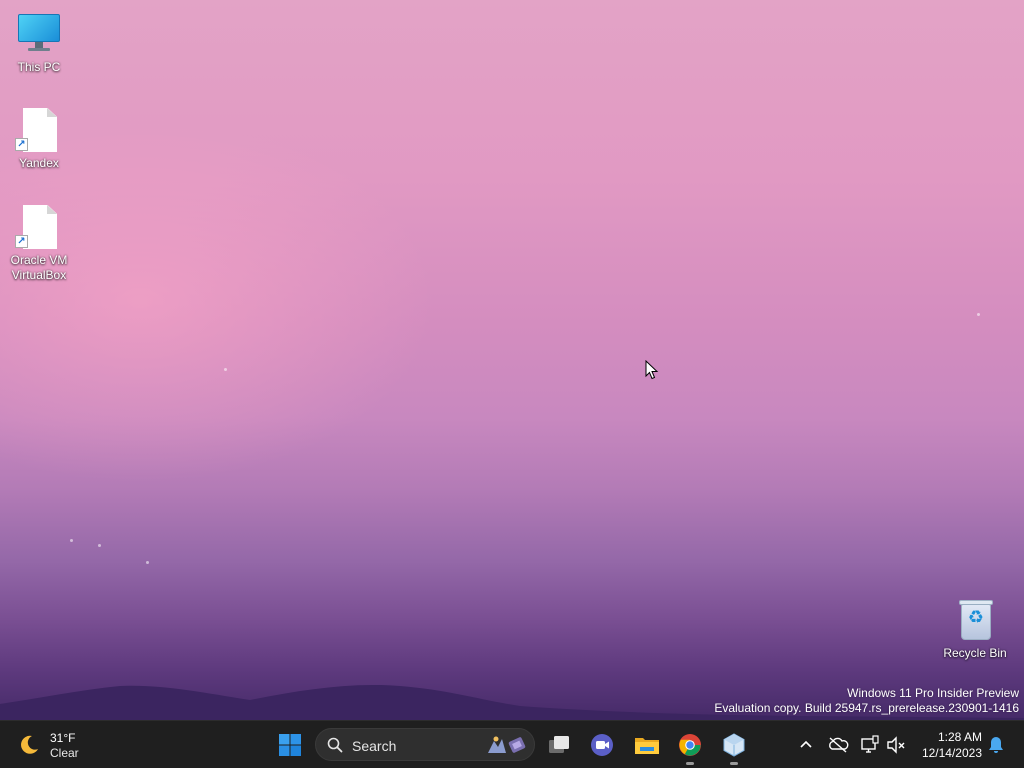 This screenshot has width=1024, height=768. What do you see at coordinates (806, 745) in the screenshot?
I see `chevron-up-icon` at bounding box center [806, 745].